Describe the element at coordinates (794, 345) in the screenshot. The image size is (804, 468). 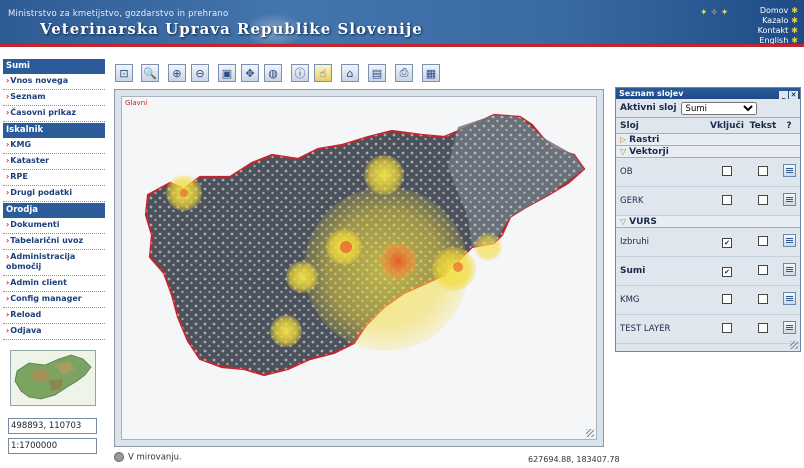
I see `panel-resize-grip` at that location.